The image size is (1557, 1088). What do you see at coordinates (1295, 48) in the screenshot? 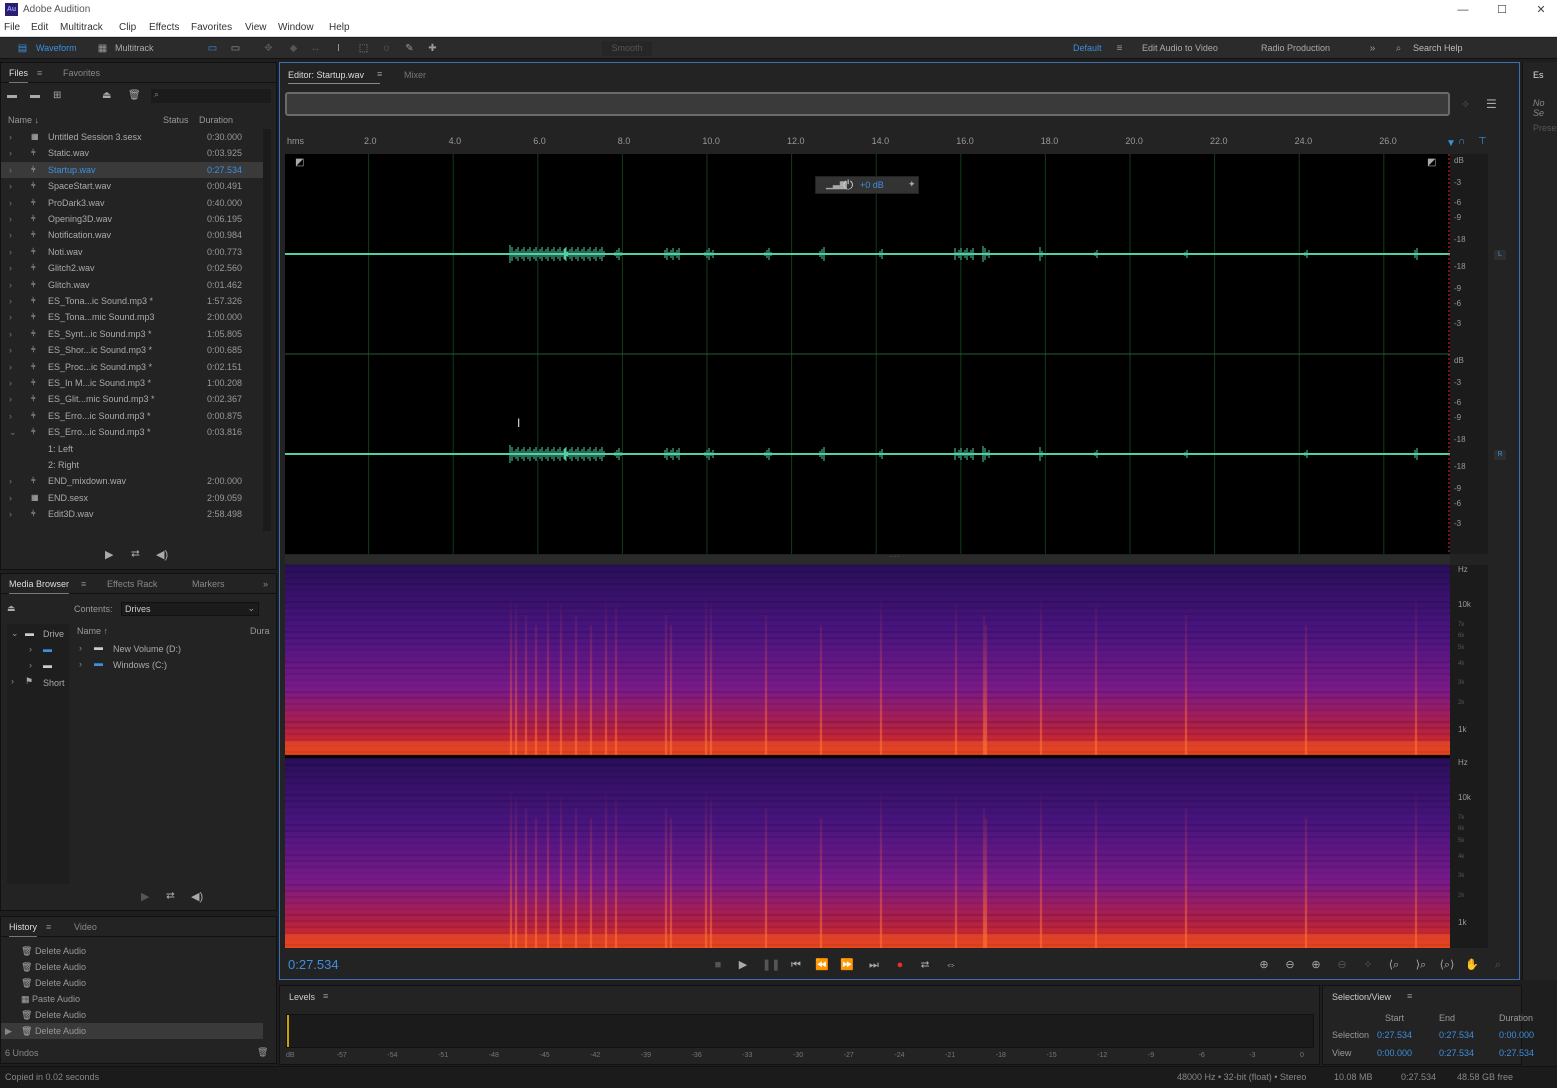
I see `workspace-radio-production: Radio Production` at bounding box center [1295, 48].